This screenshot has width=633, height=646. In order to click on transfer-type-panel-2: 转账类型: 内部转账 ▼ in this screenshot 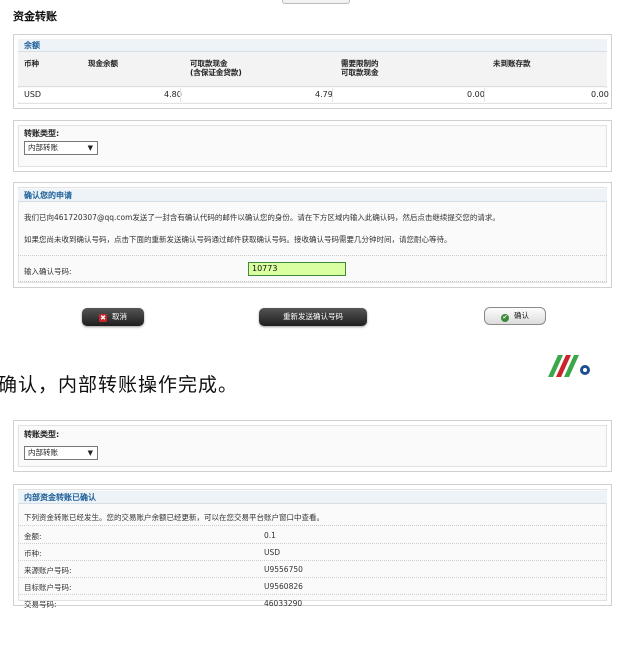, I will do `click(312, 446)`.